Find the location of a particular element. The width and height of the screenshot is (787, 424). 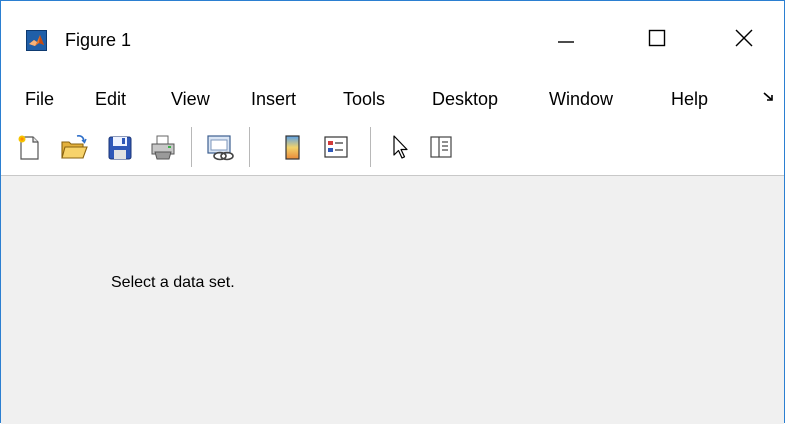

open-property-inspector-icon is located at coordinates (441, 147).